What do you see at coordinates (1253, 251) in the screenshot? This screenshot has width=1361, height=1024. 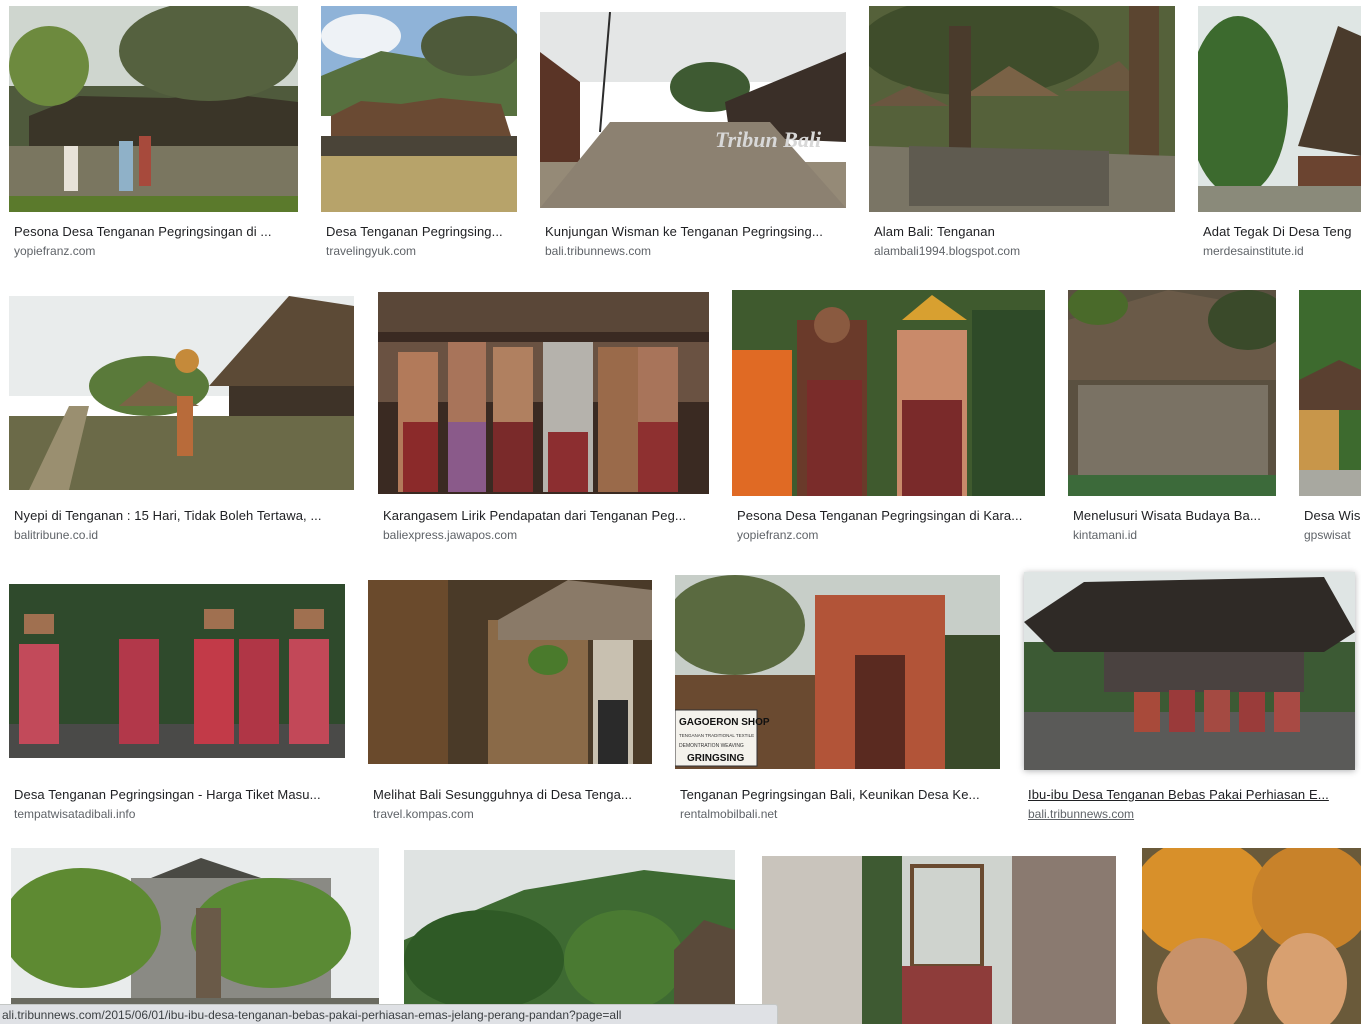 I see `result-source: merdesainstitute.id` at bounding box center [1253, 251].